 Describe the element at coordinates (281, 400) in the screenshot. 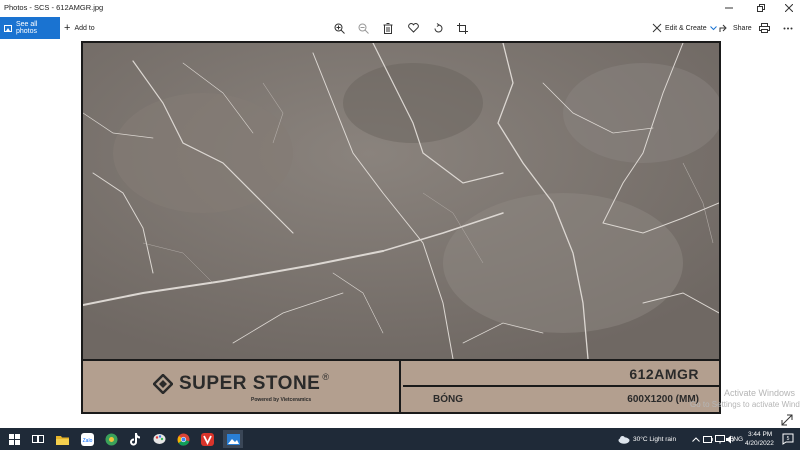

I see `brand-tagline: Powered by Vietceramics` at that location.